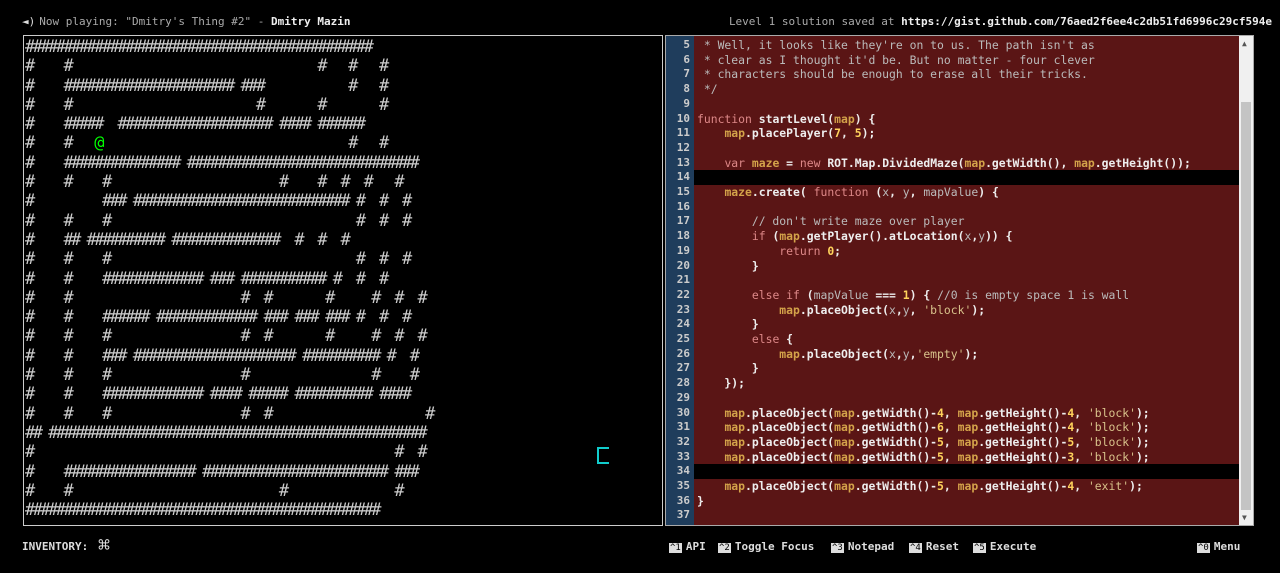 The height and width of the screenshot is (573, 1280). I want to click on scroll-down-icon: ▼, so click(1244, 517).